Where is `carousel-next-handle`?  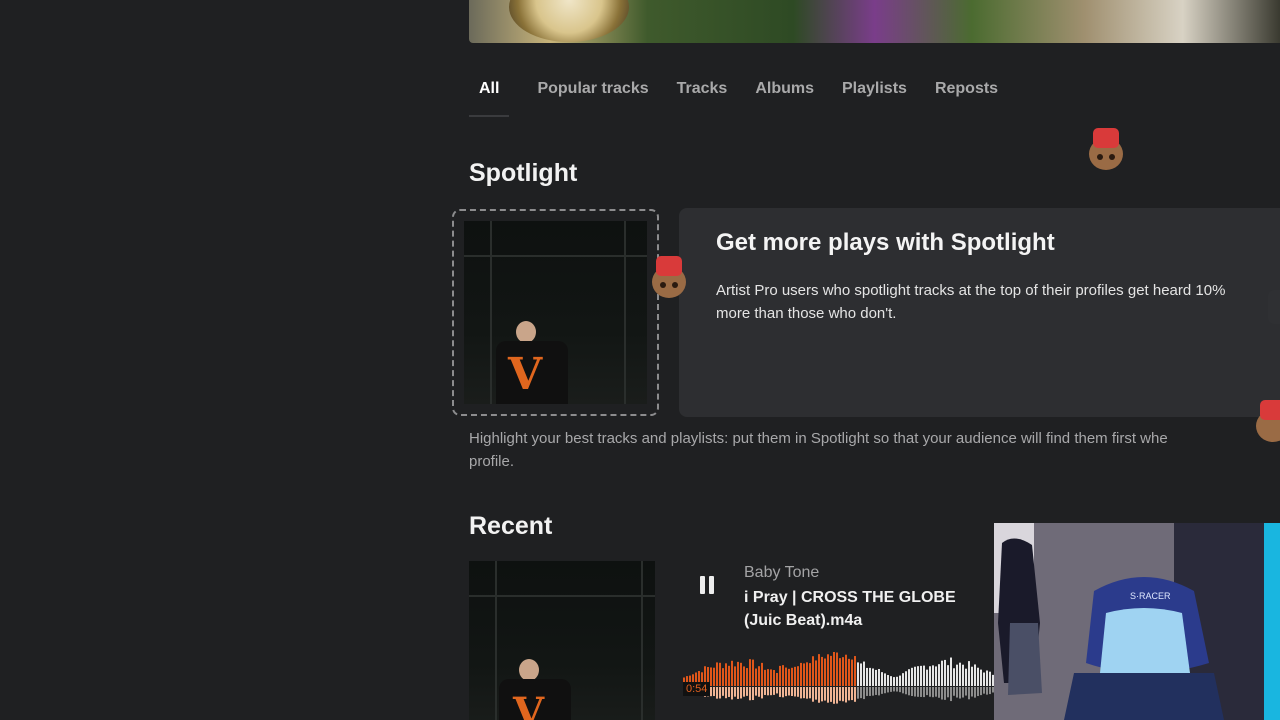
carousel-next-handle is located at coordinates (1274, 307).